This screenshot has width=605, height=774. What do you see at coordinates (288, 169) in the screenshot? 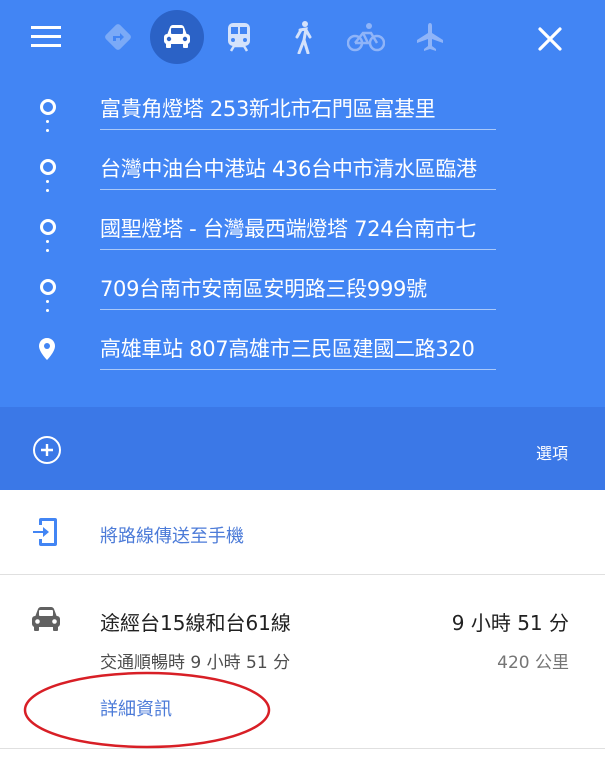
I see `waypoint-text: 台灣中油台中港站 436台中市清水區臨港` at bounding box center [288, 169].